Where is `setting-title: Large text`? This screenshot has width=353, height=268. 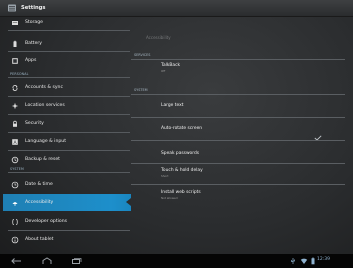 setting-title: Large text is located at coordinates (172, 105).